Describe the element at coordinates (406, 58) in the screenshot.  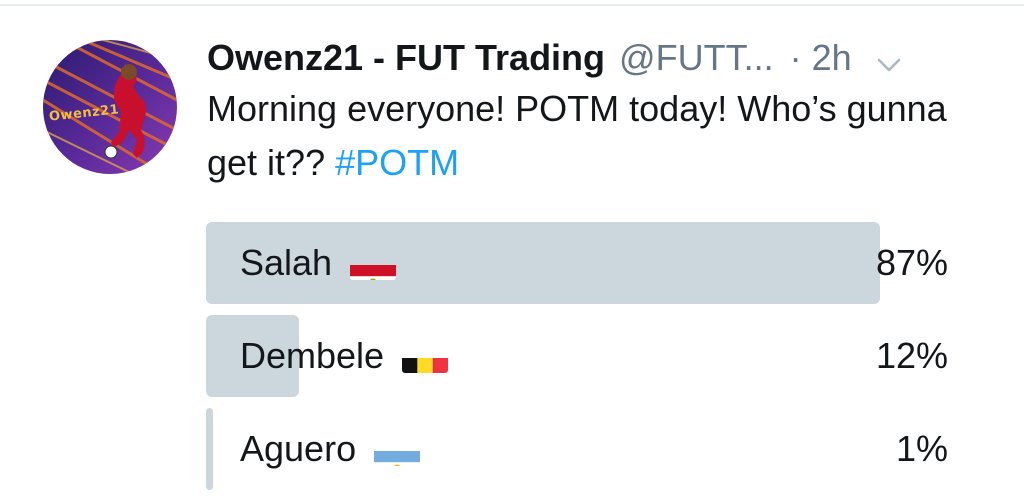
I see `display-name: Owenz21 - FUT Trading` at that location.